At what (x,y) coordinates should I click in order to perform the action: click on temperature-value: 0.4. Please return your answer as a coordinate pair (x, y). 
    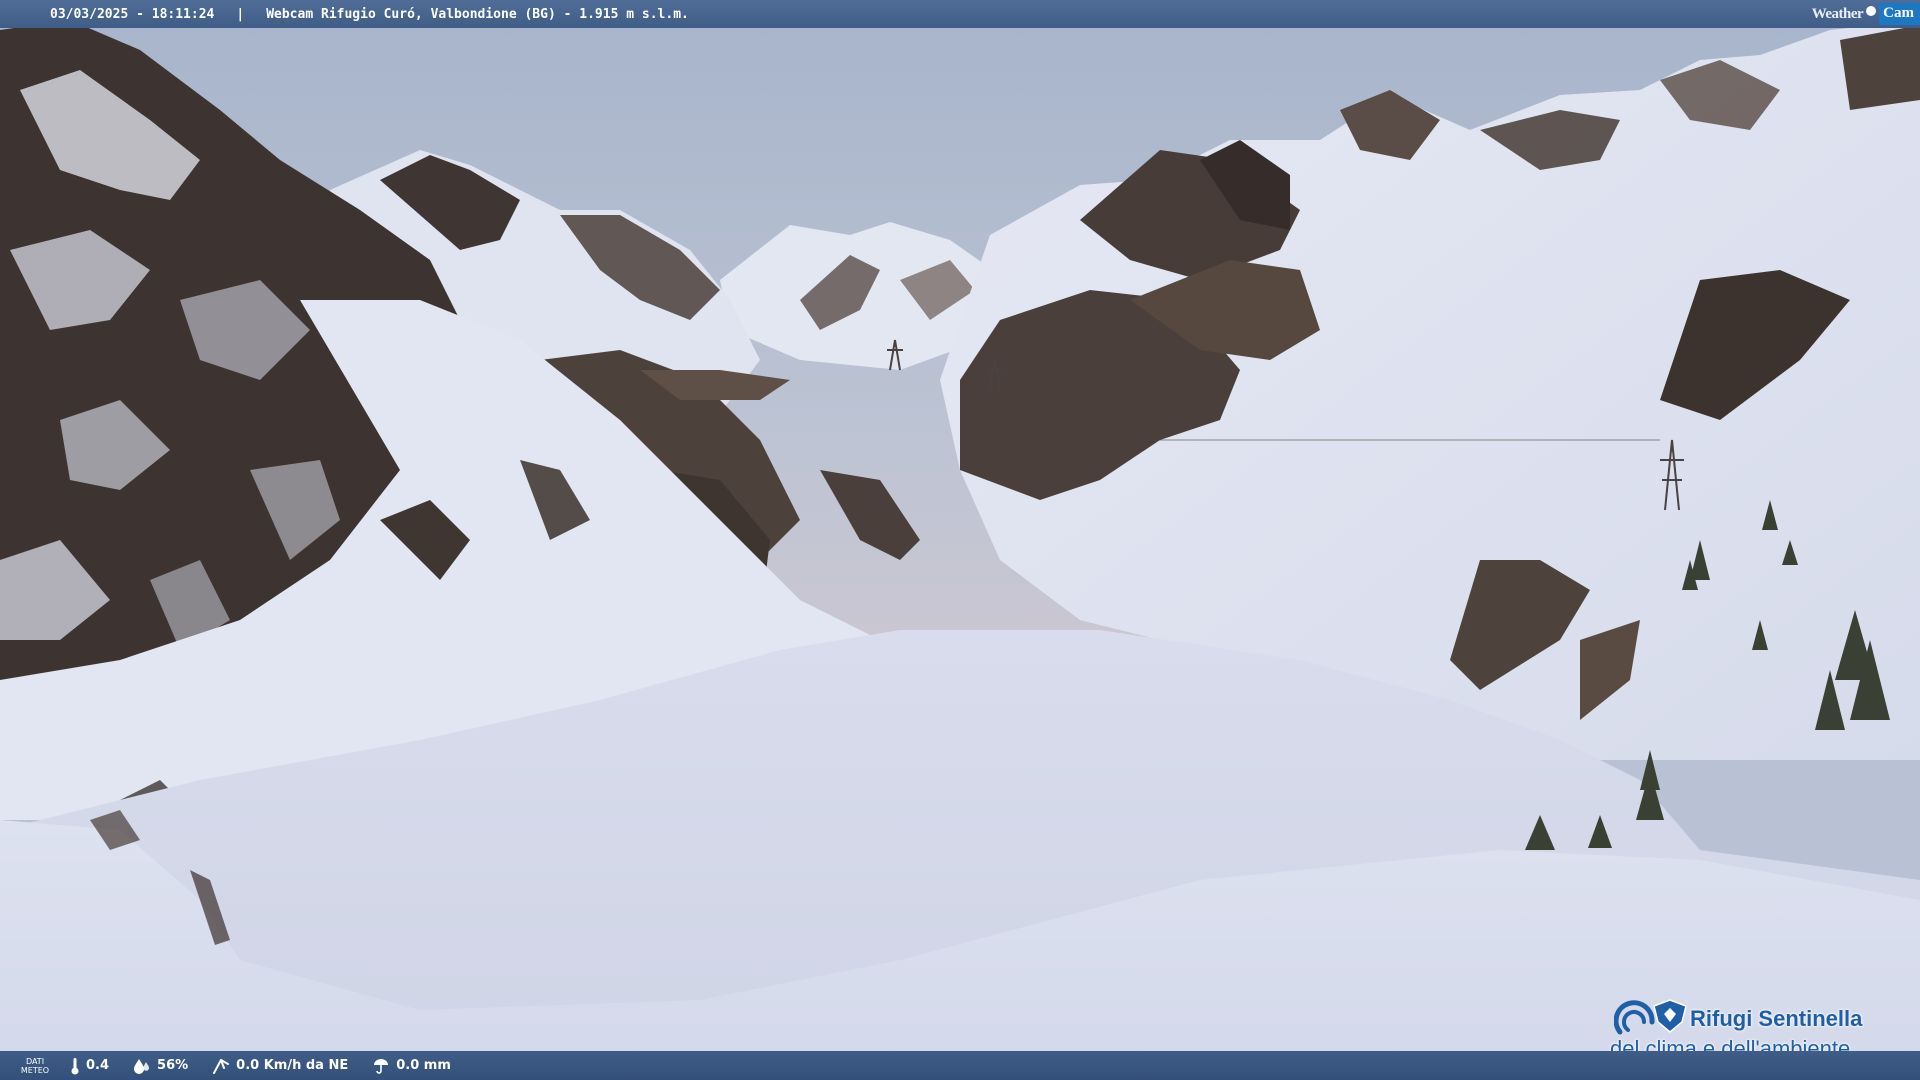
    Looking at the image, I should click on (98, 1065).